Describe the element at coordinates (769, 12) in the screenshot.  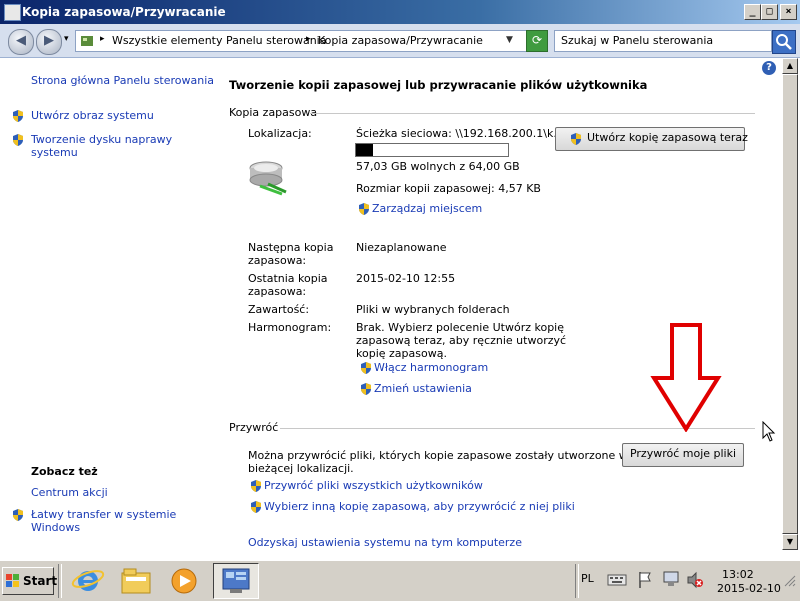
I see `maximize-button: □` at that location.